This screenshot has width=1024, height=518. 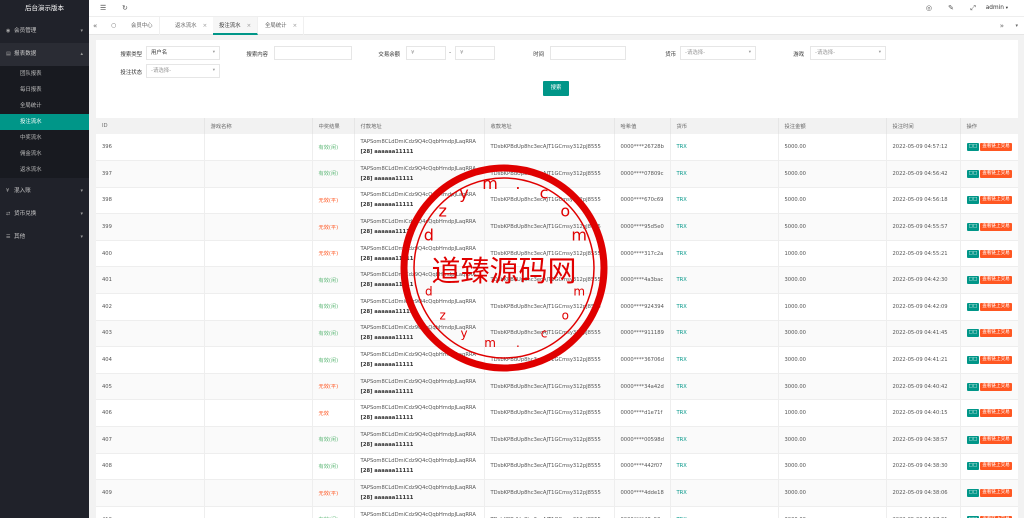 I want to click on col-currency: 货币, so click(x=724, y=126).